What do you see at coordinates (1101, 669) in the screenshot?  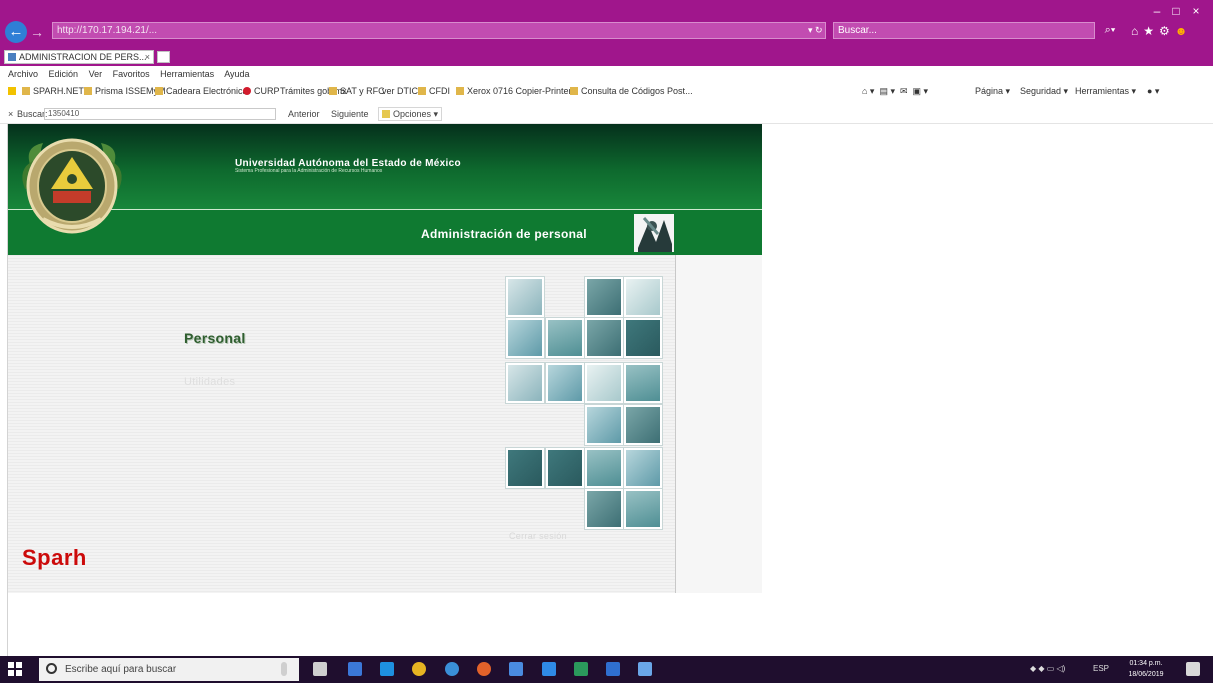 I see `language-indicator: ESP` at bounding box center [1101, 669].